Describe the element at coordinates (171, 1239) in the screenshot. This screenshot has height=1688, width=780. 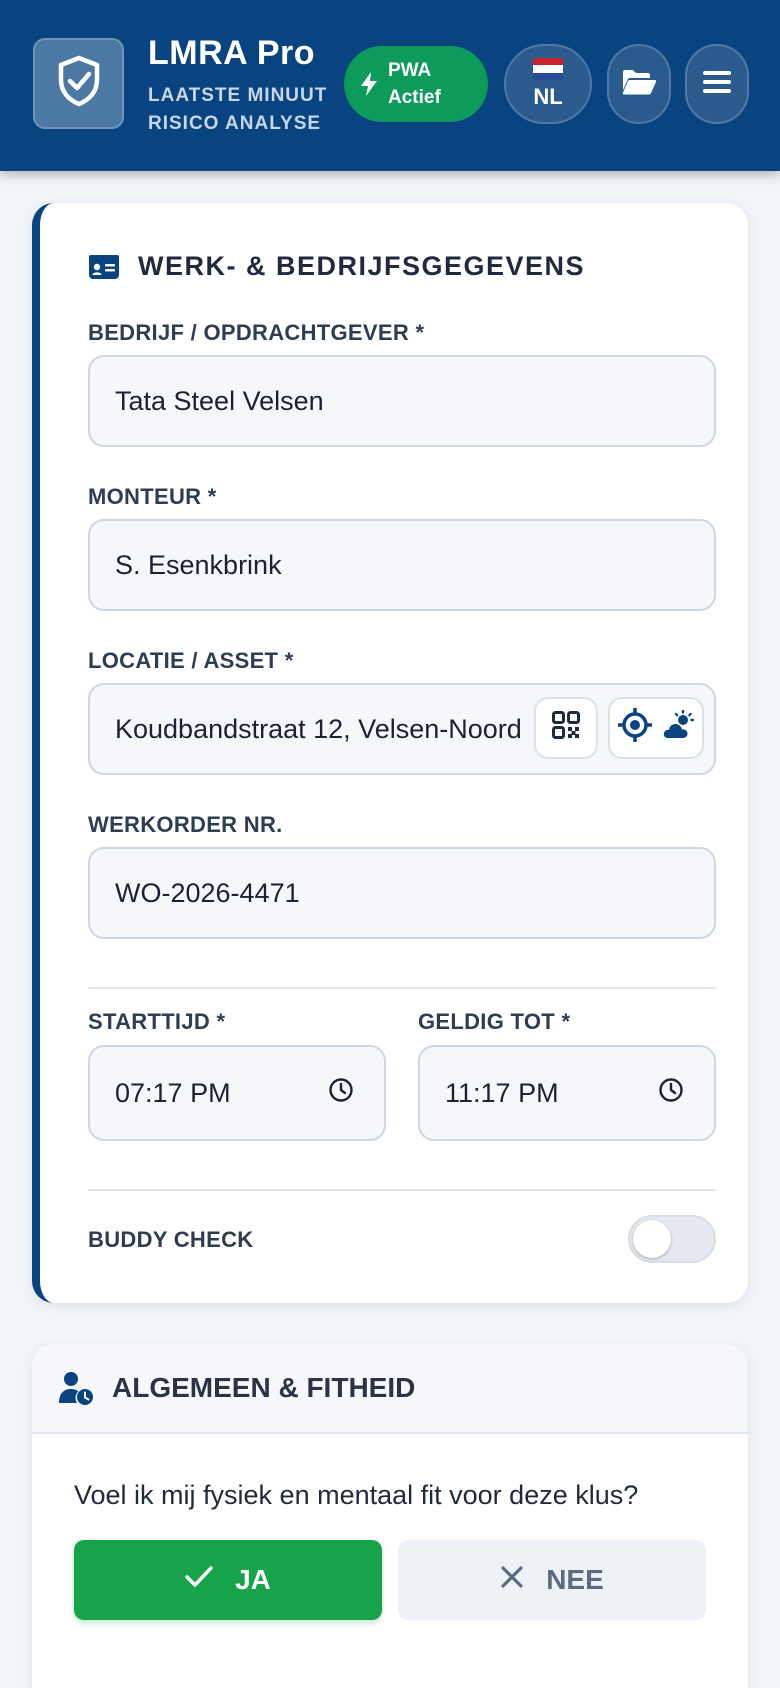
I see `buddy-check-label: BUDDY CHECK` at that location.